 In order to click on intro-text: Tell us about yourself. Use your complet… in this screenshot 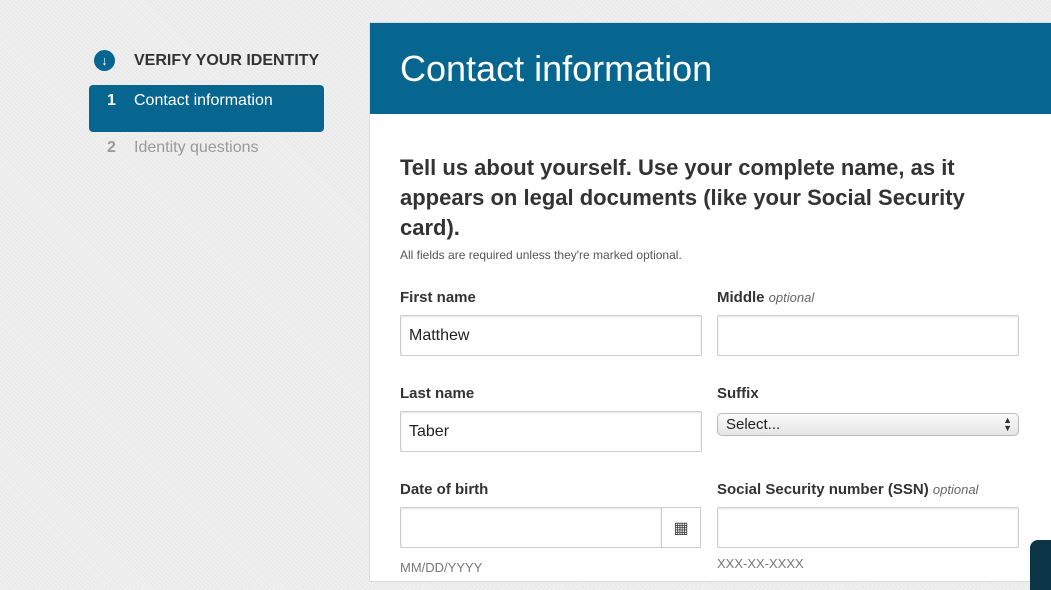, I will do `click(682, 197)`.